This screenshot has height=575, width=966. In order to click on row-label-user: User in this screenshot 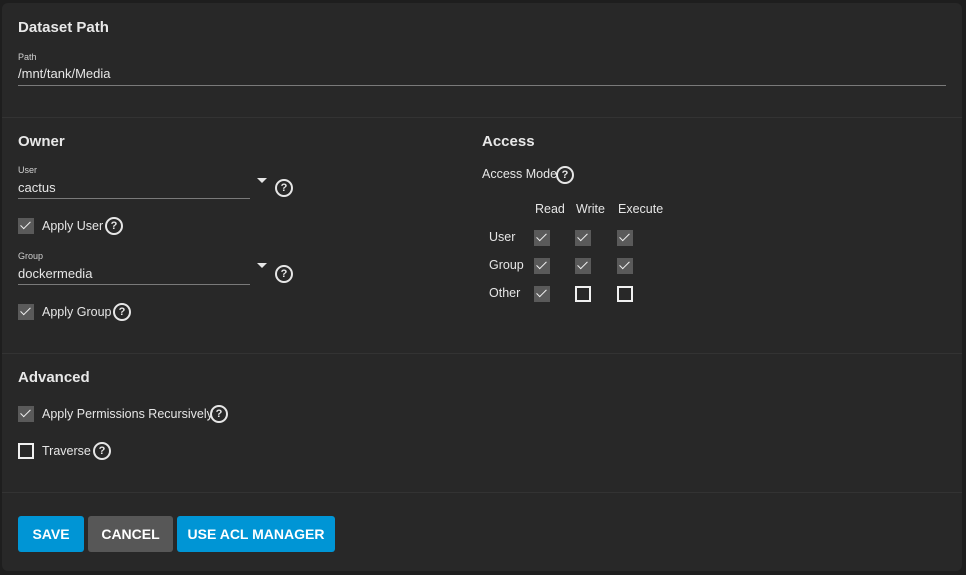, I will do `click(502, 237)`.